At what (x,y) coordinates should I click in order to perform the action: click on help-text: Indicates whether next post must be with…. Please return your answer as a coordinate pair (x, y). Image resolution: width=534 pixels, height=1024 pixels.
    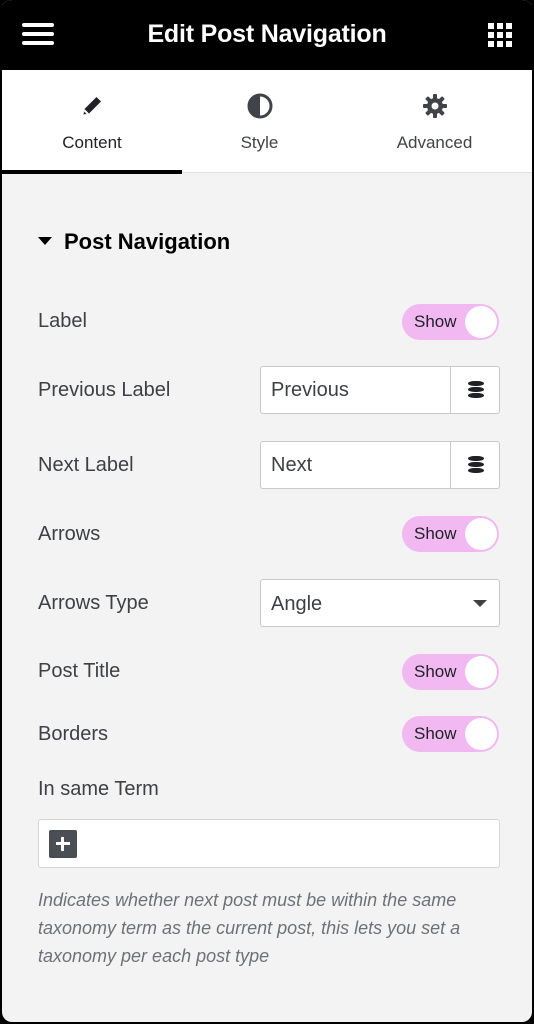
    Looking at the image, I should click on (249, 928).